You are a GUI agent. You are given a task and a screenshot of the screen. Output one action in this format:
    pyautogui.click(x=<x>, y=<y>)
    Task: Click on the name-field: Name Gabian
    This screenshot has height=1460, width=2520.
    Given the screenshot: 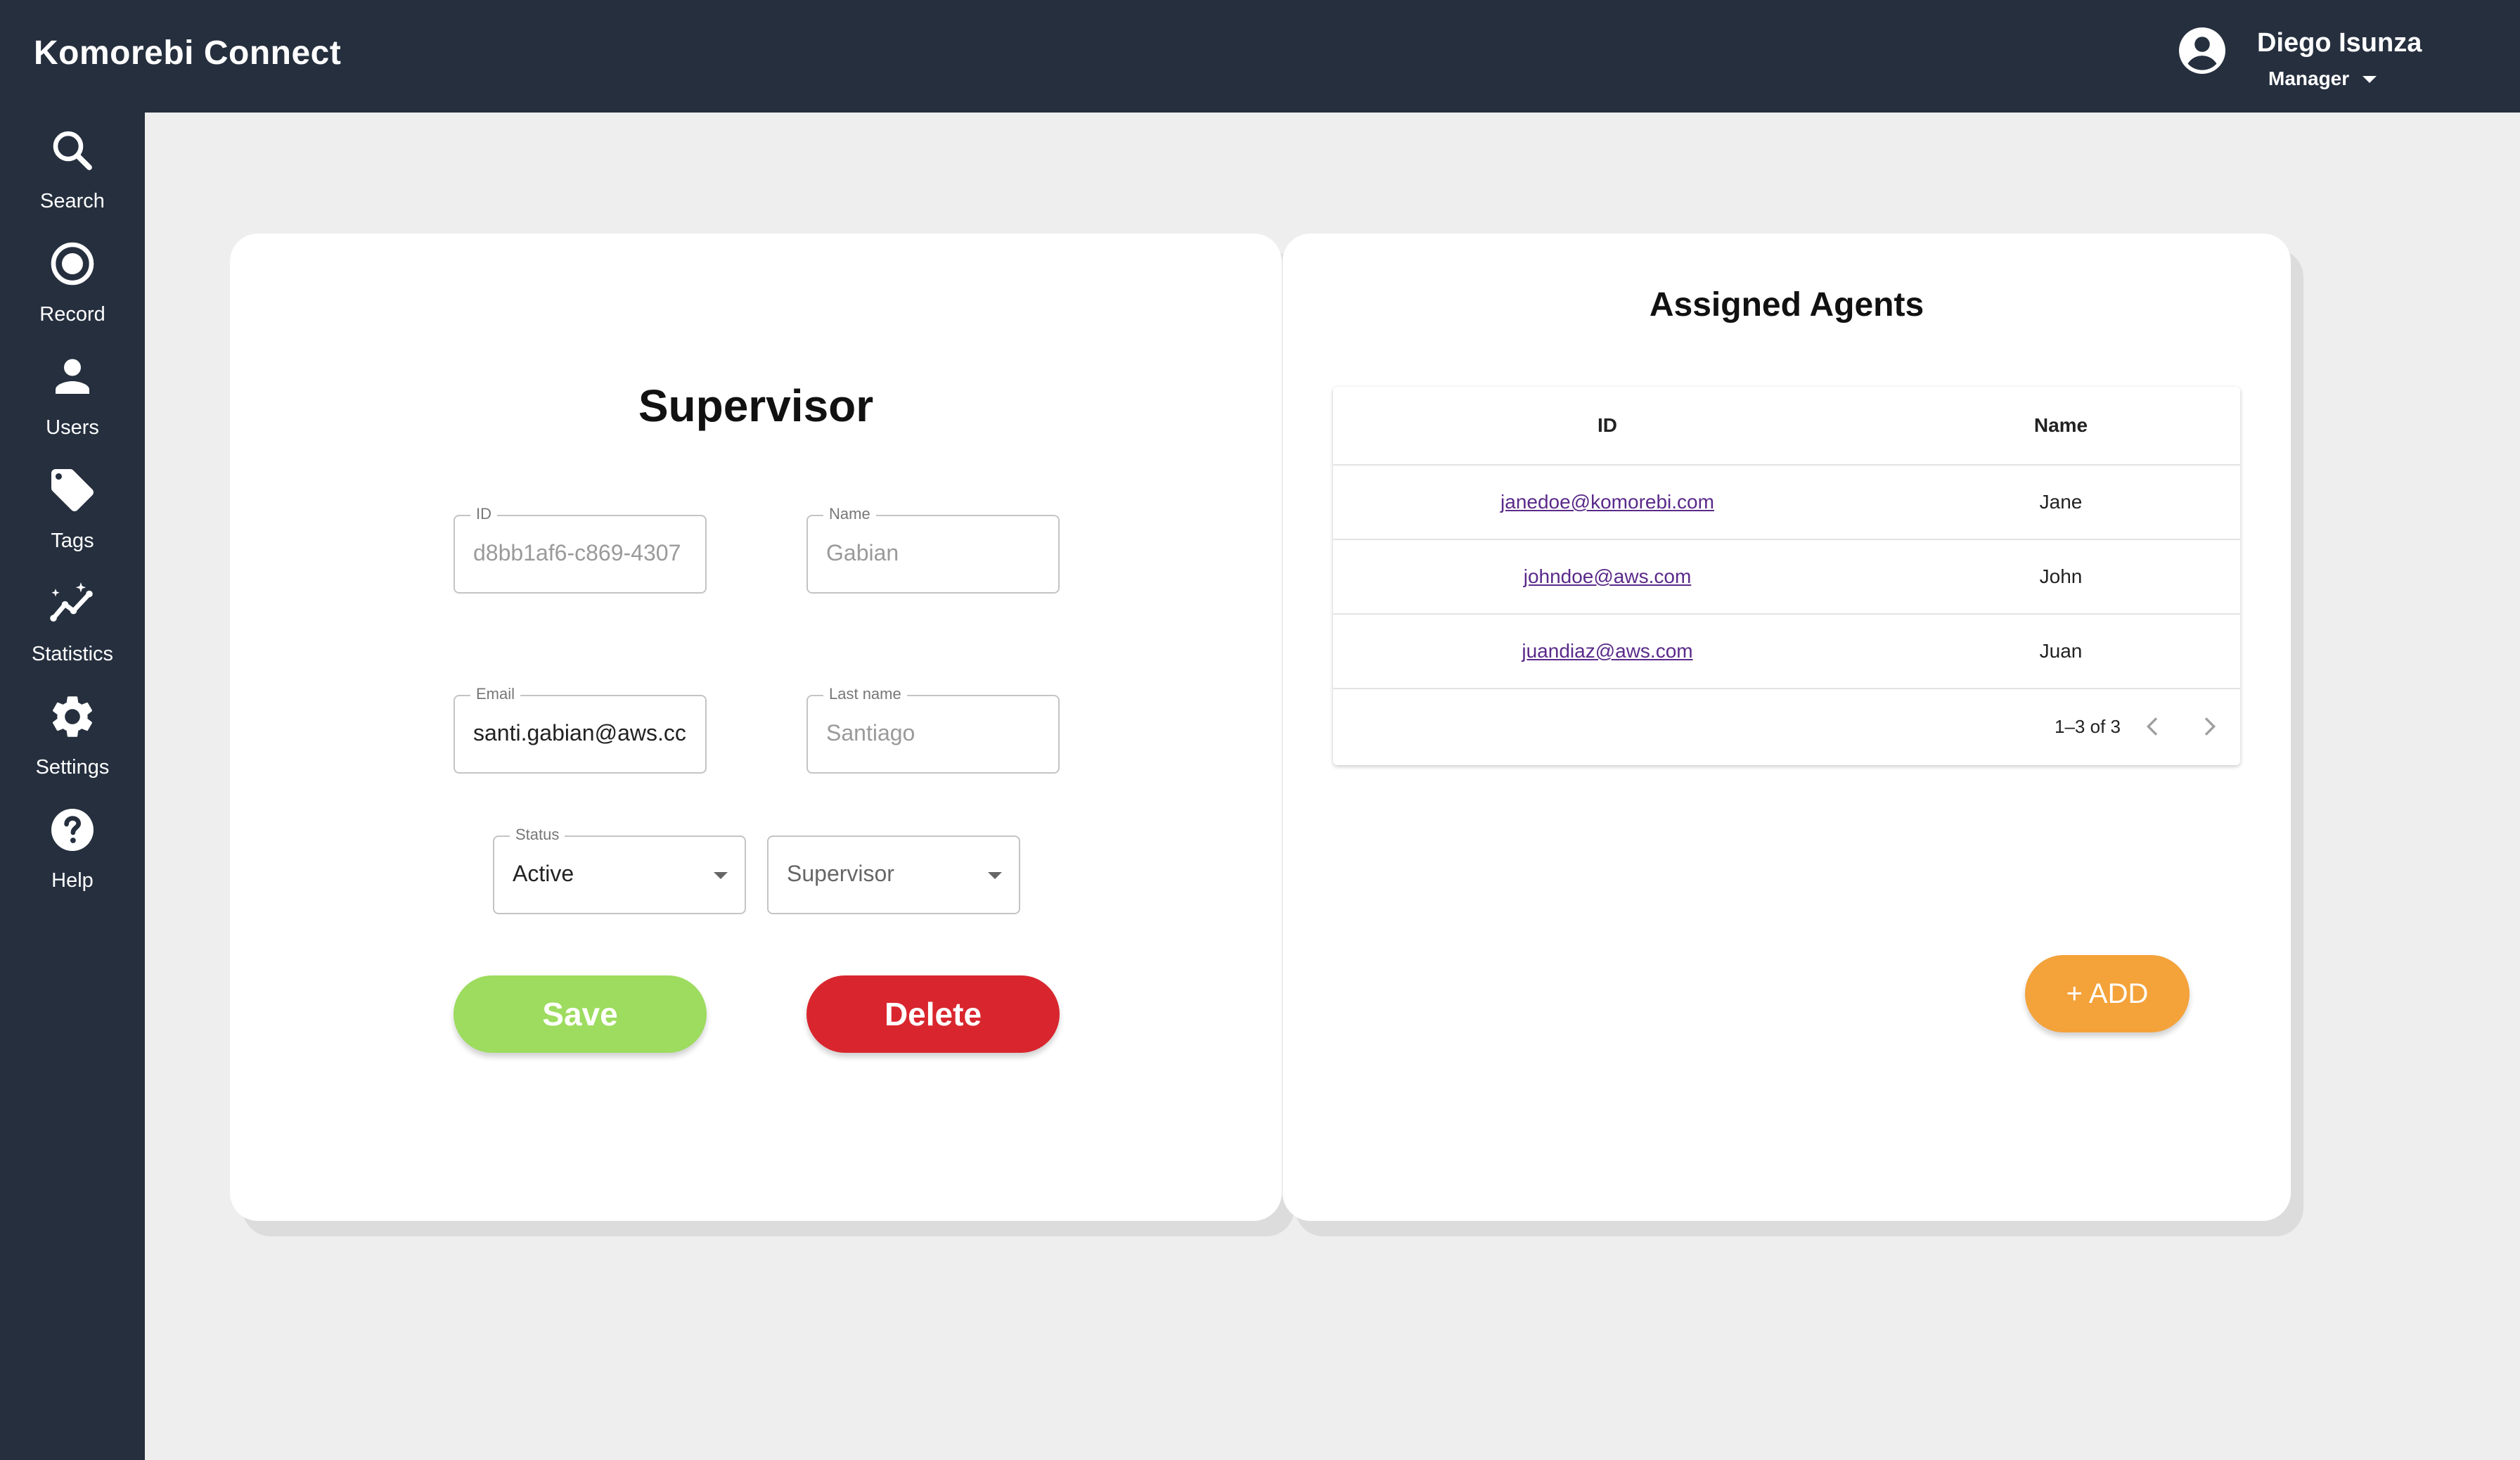 What is the action you would take?
    pyautogui.click(x=933, y=549)
    